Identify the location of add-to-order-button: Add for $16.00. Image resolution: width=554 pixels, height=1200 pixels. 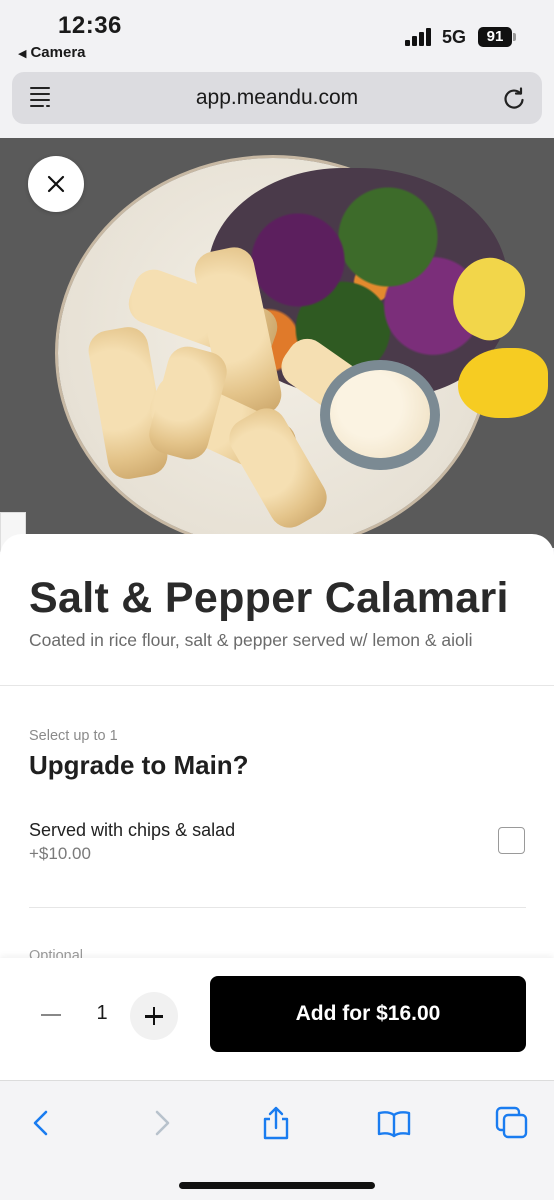
(368, 1014).